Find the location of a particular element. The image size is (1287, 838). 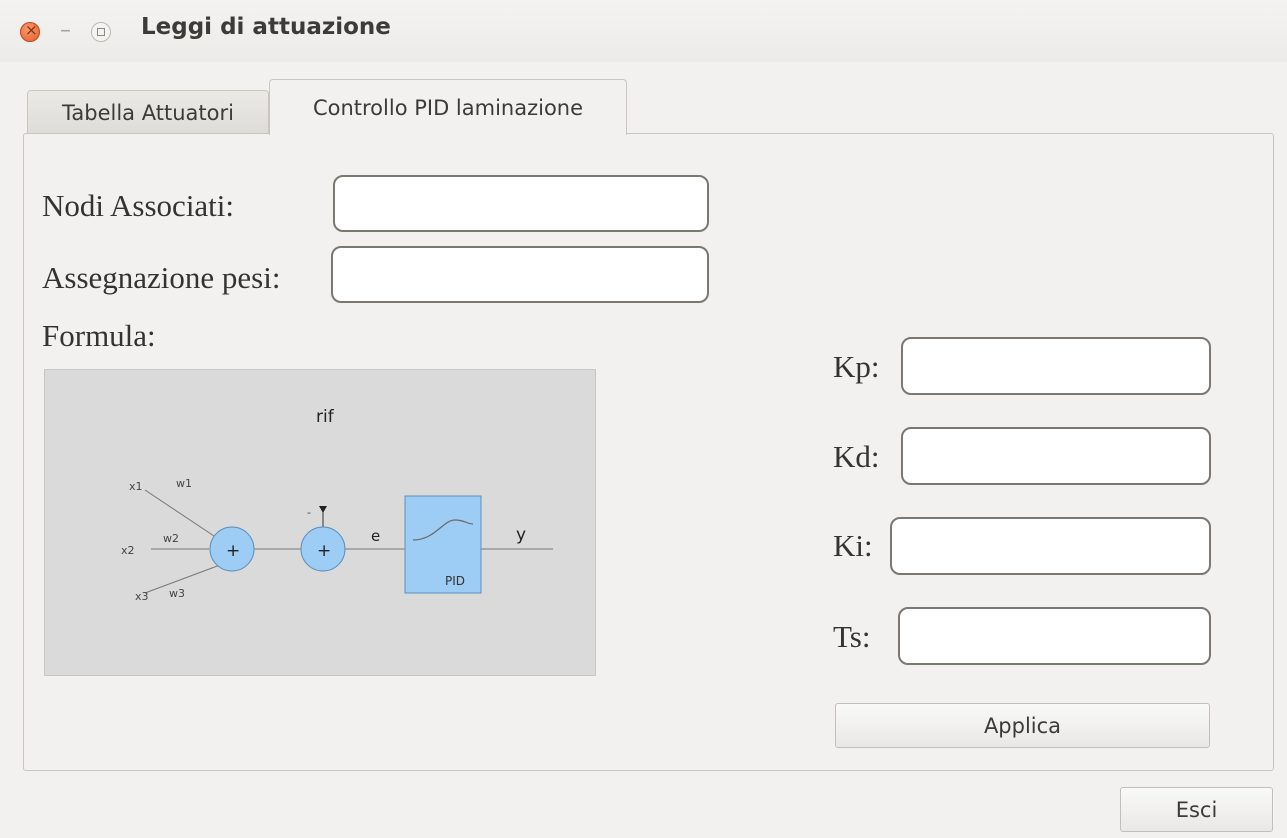

tab-tabella-attuatori: Tabella Attuatori is located at coordinates (148, 112).